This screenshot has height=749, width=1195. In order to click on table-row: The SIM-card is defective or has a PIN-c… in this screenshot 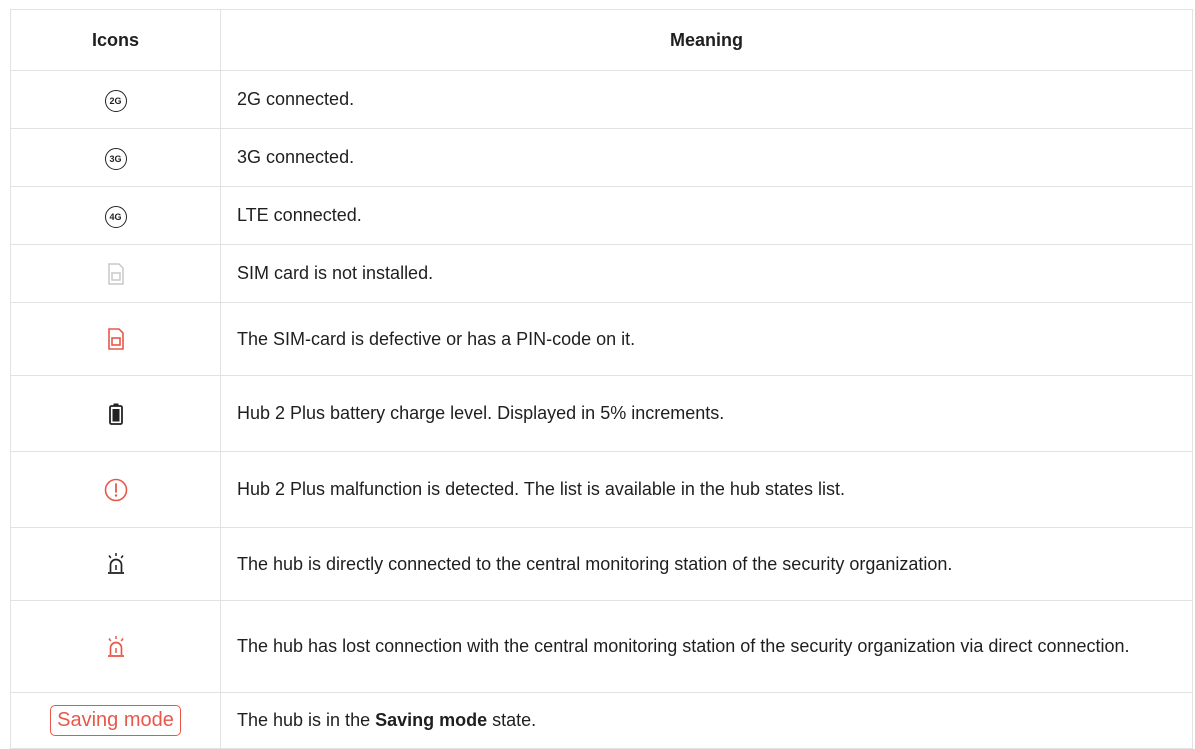, I will do `click(601, 339)`.